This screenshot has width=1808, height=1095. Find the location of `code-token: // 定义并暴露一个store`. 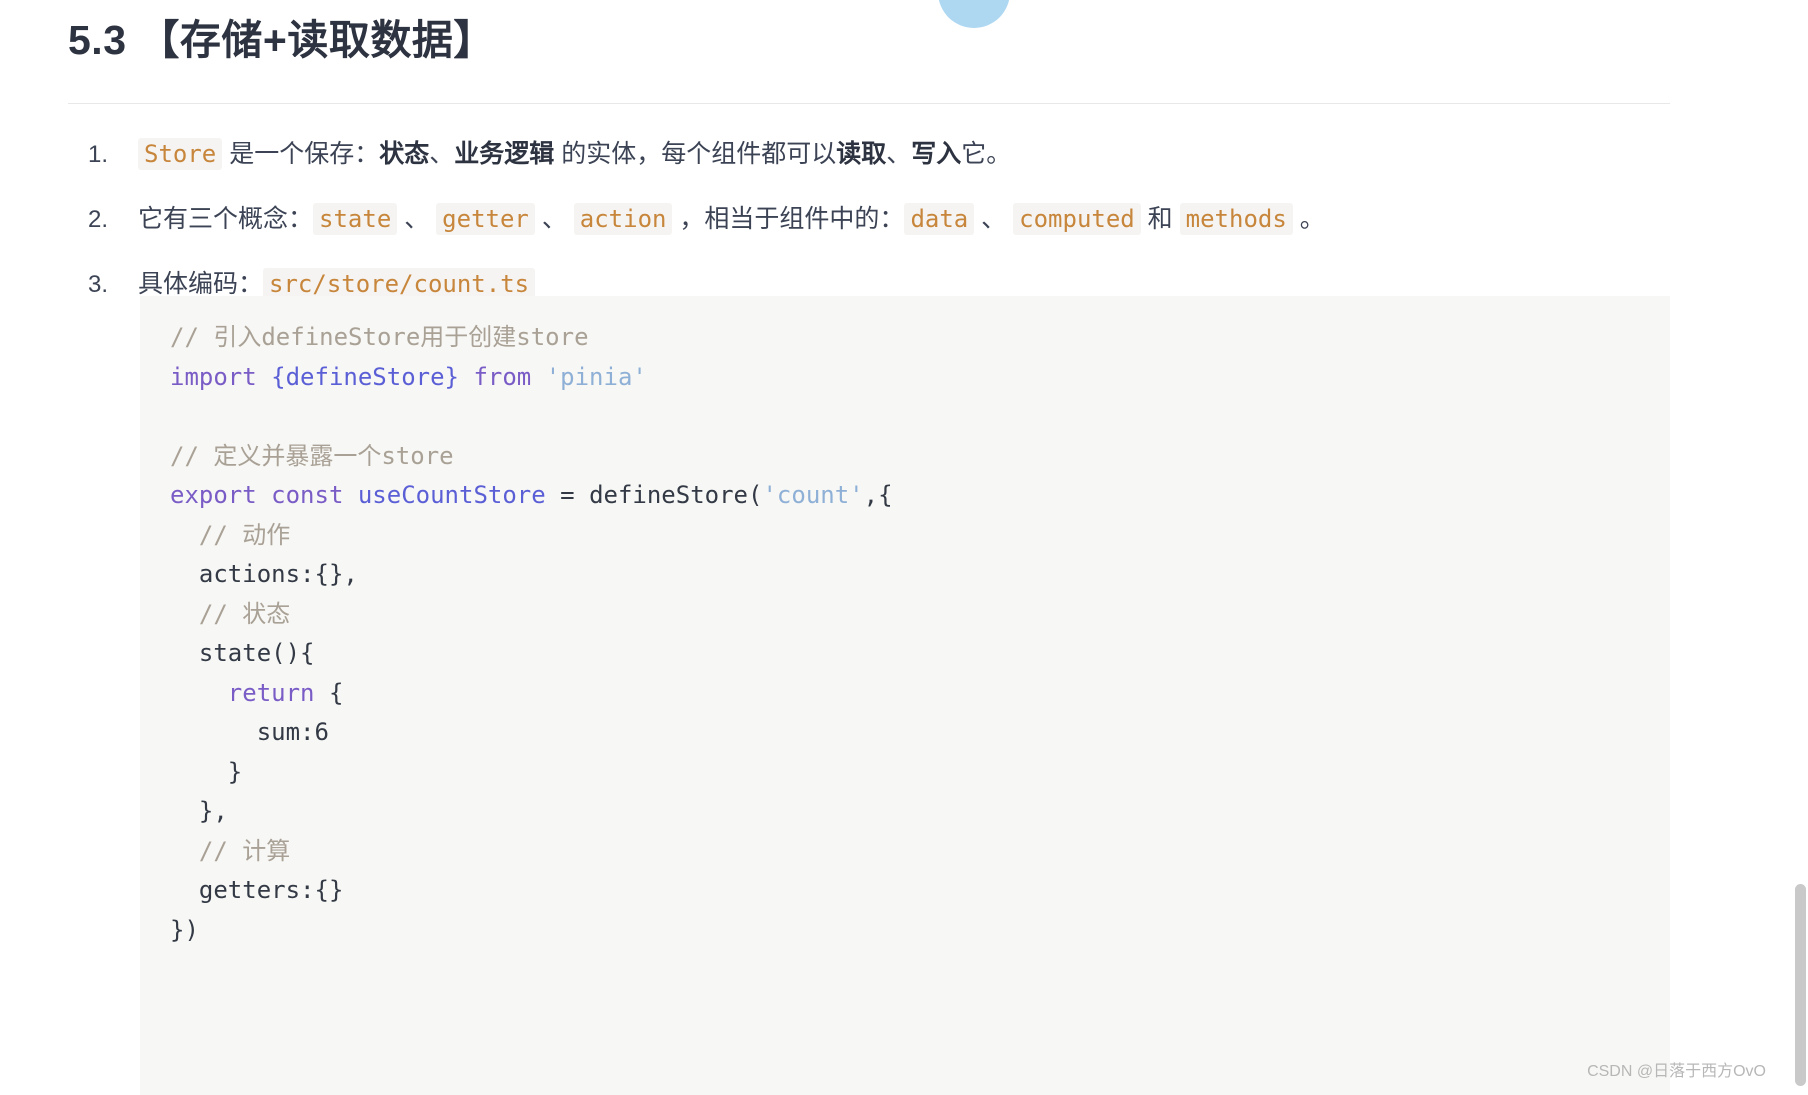

code-token: // 定义并暴露一个store is located at coordinates (312, 455).